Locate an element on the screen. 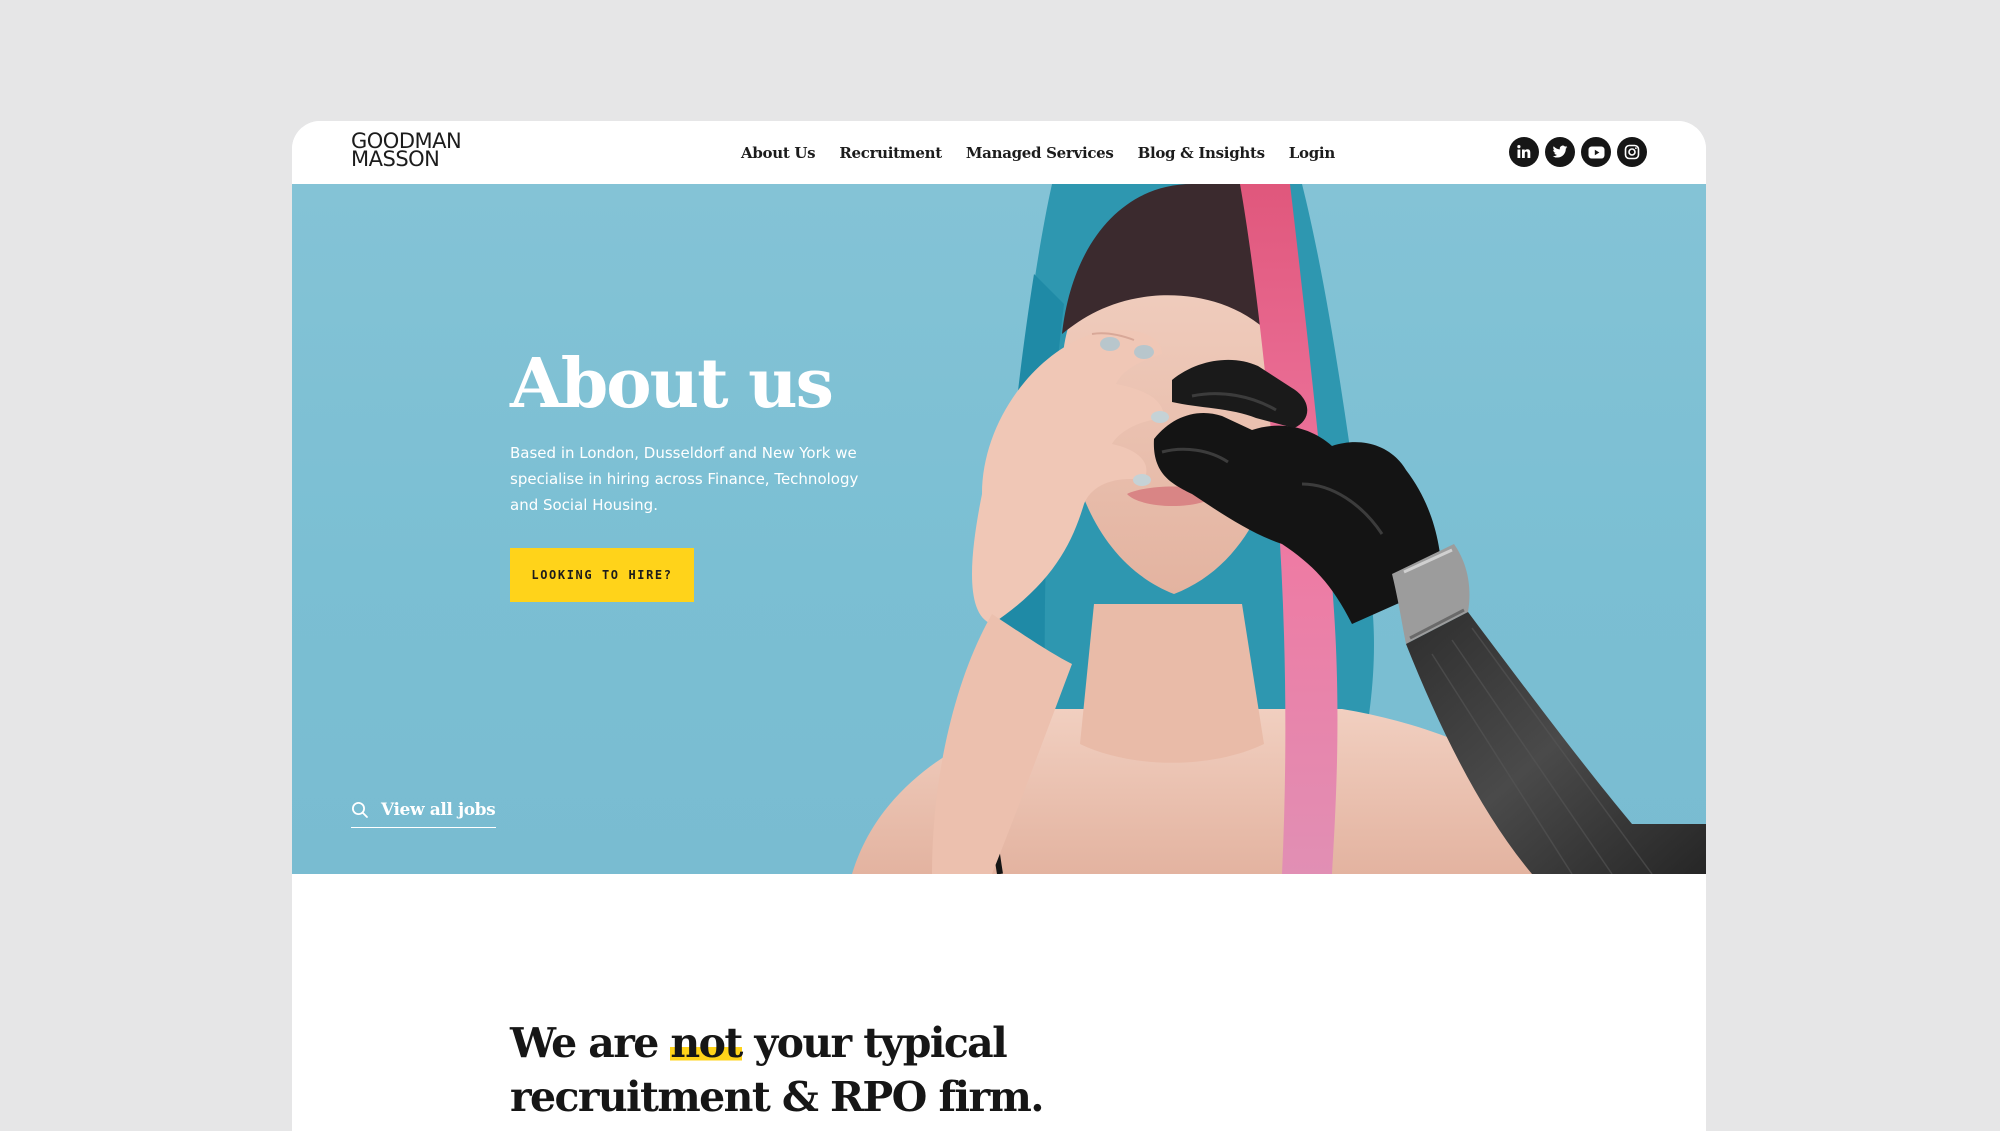  search-icon is located at coordinates (360, 809).